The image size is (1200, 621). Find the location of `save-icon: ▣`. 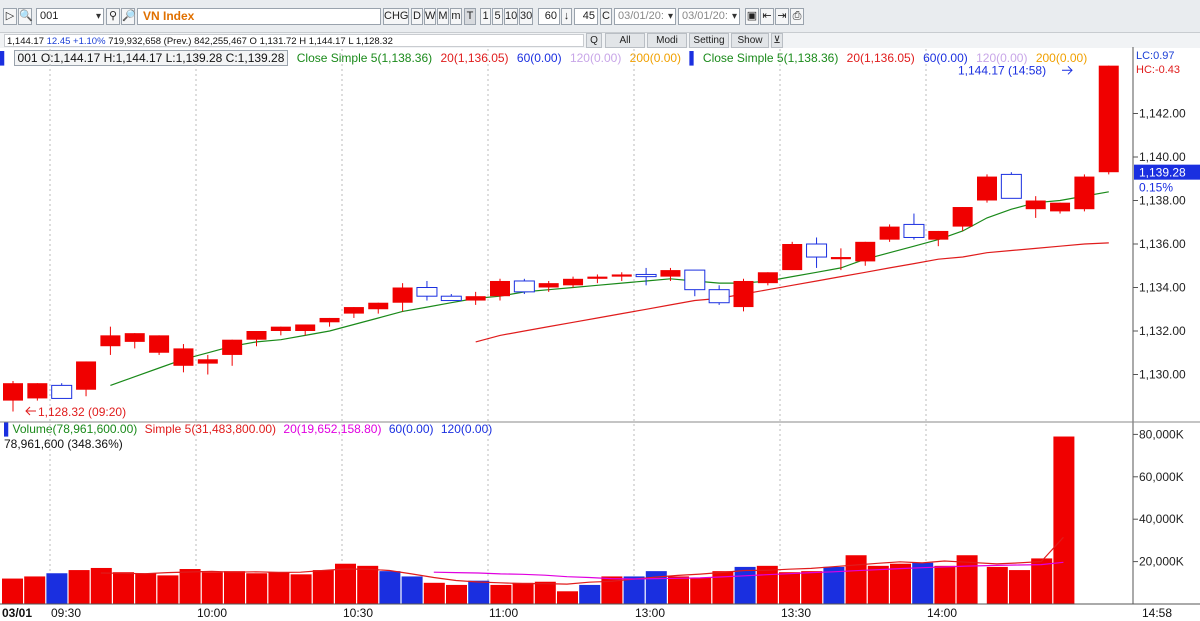

save-icon: ▣ is located at coordinates (752, 16).